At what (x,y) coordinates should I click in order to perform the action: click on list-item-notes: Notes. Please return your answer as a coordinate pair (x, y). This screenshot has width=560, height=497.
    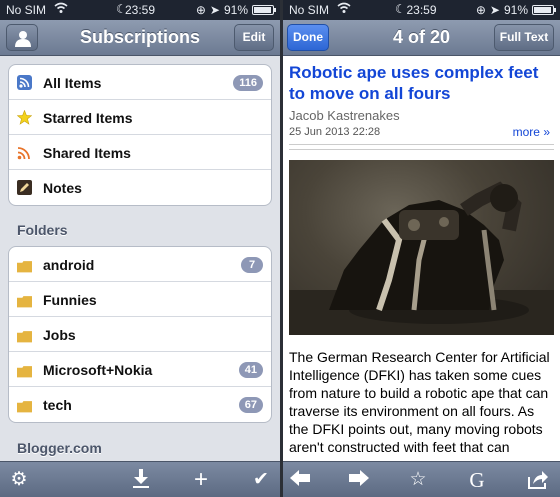
    Looking at the image, I should click on (140, 187).